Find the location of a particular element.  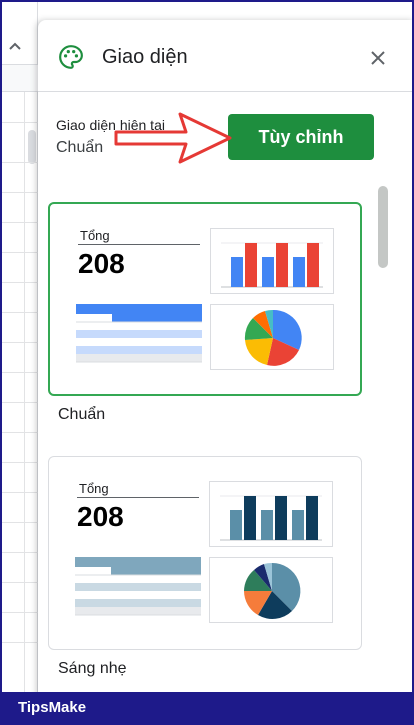

chevron-up-icon is located at coordinates (15, 47).